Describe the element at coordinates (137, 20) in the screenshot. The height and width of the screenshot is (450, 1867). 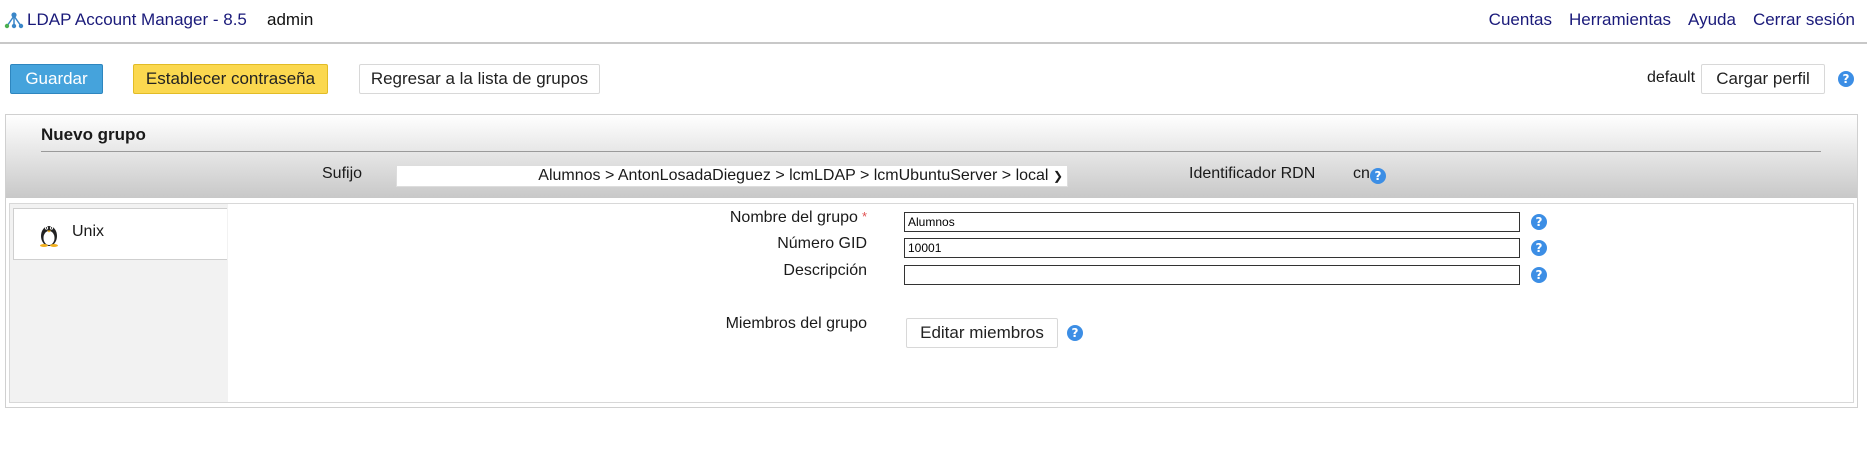
I see `app-title-link: LDAP Account Manager - 8.5` at that location.